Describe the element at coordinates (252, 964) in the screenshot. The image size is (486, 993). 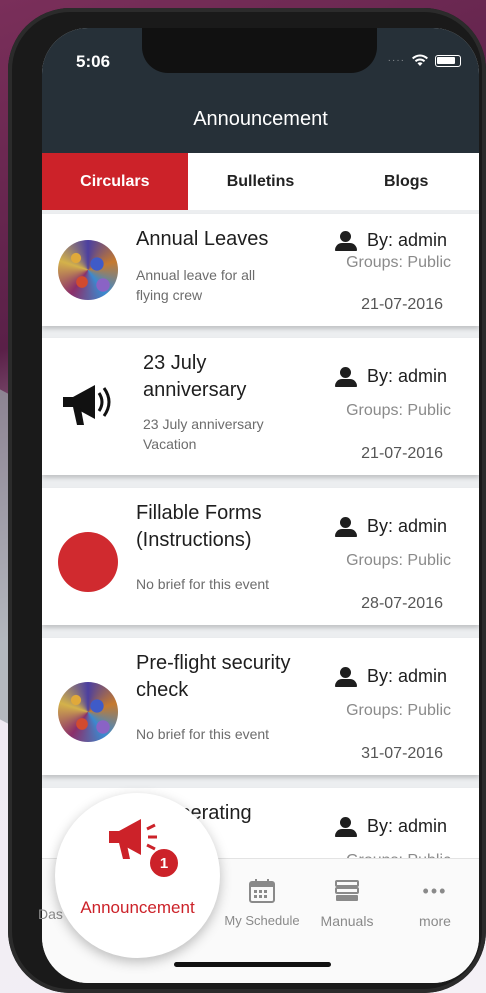
I see `home-indicator` at that location.